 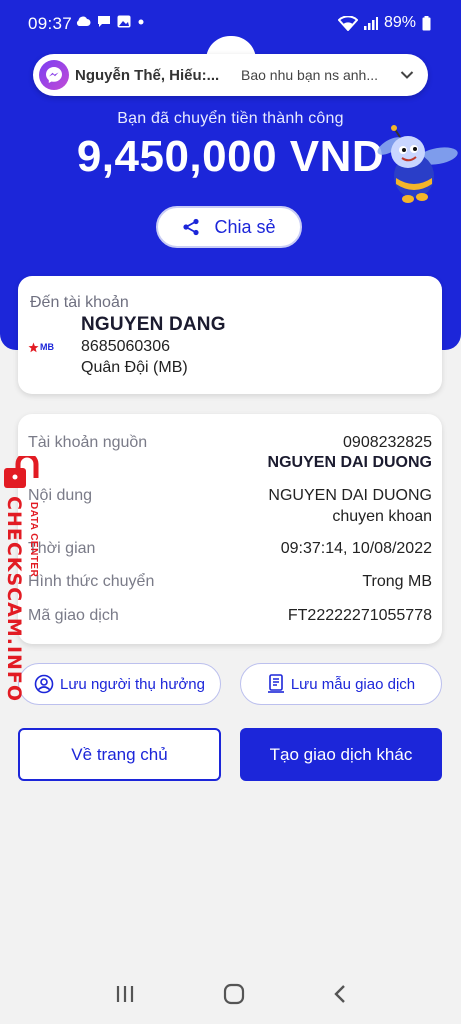 I want to click on save-template-button: Lưu mẫu giao dịch, so click(x=341, y=684).